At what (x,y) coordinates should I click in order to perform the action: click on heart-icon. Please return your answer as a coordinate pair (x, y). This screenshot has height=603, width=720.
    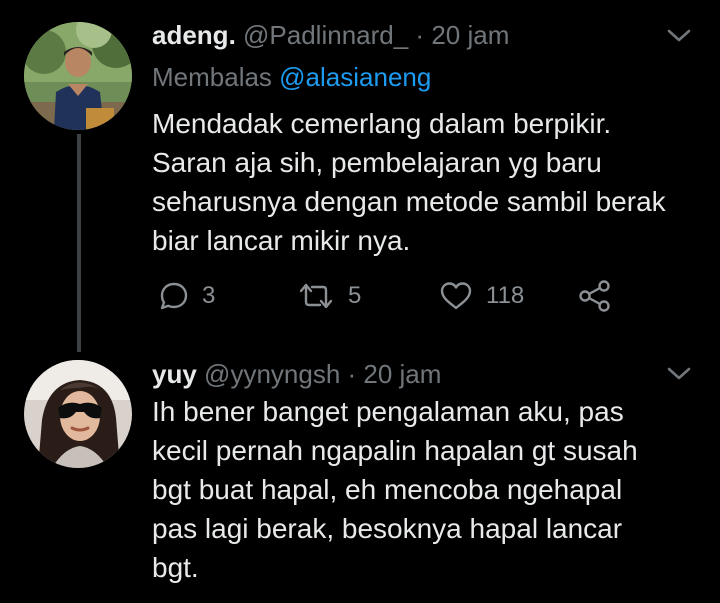
    Looking at the image, I should click on (456, 296).